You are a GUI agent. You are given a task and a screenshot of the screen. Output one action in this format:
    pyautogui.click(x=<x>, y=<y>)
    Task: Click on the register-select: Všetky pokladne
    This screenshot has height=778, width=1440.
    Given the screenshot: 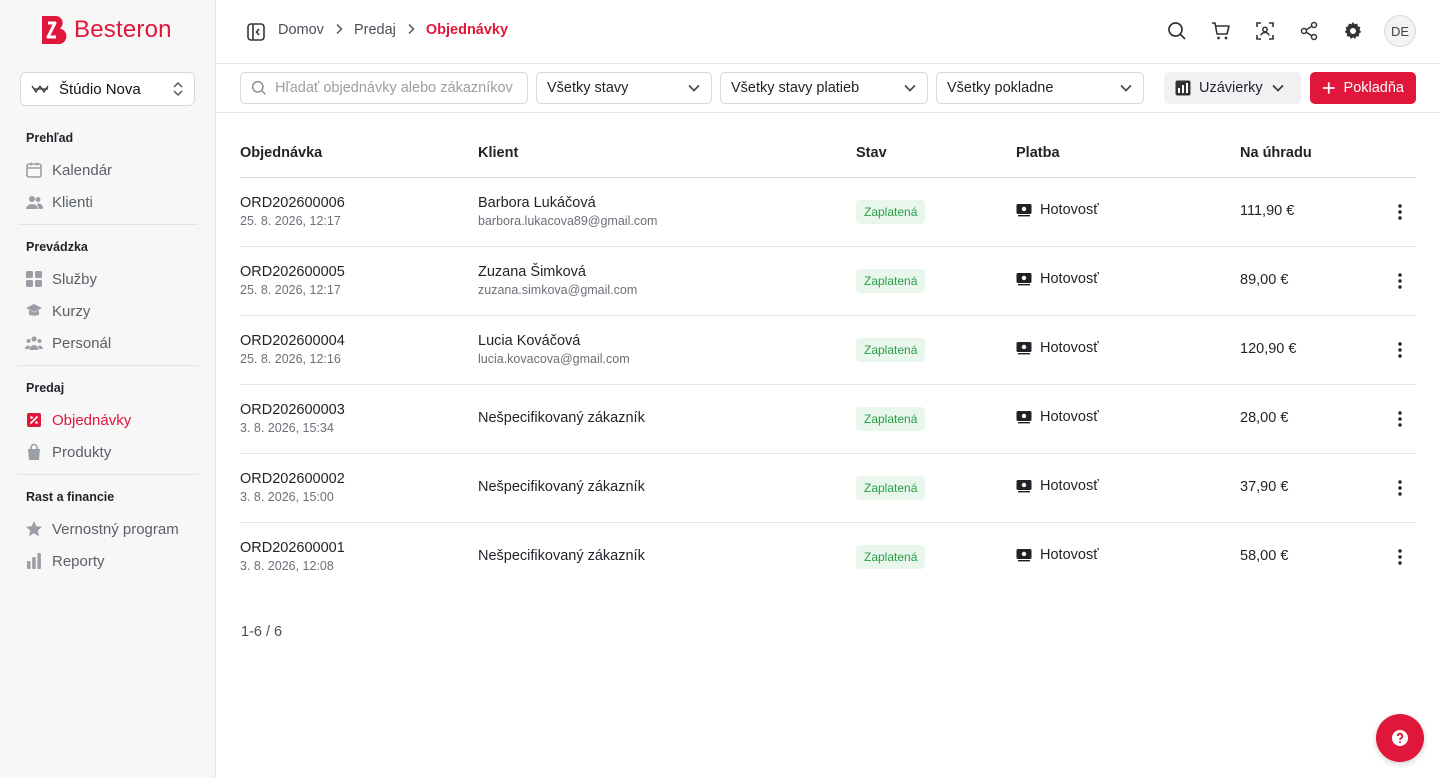 What is the action you would take?
    pyautogui.click(x=1040, y=88)
    